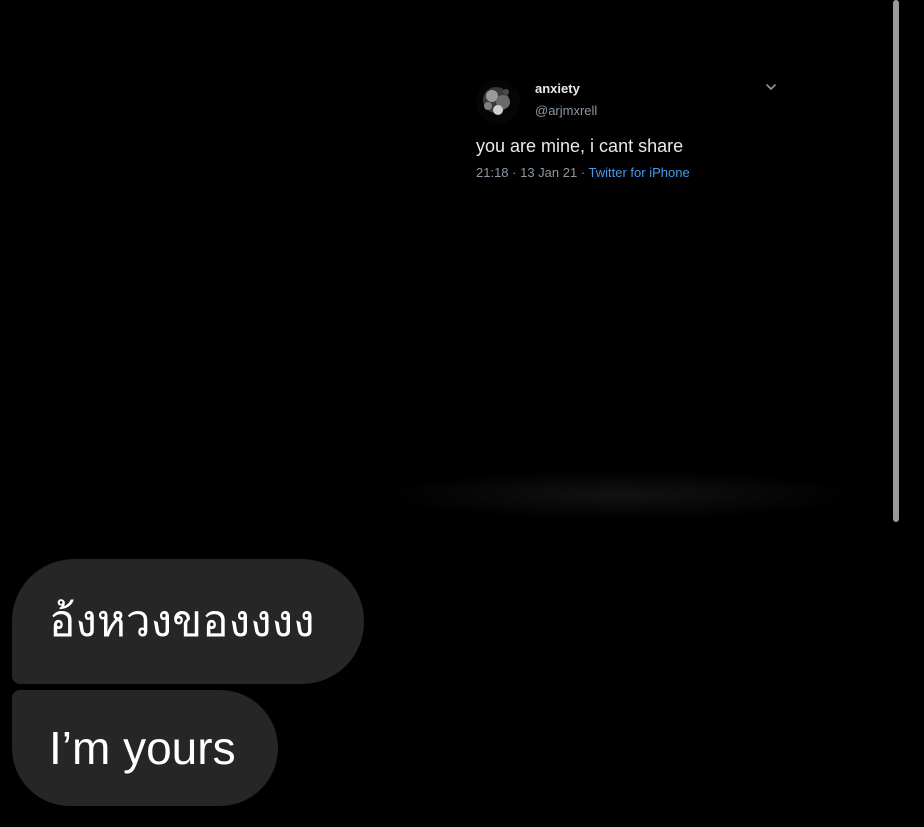 The image size is (924, 827). I want to click on tweet-timestamp: 21:18 · 13 Jan 21 ·, so click(532, 172).